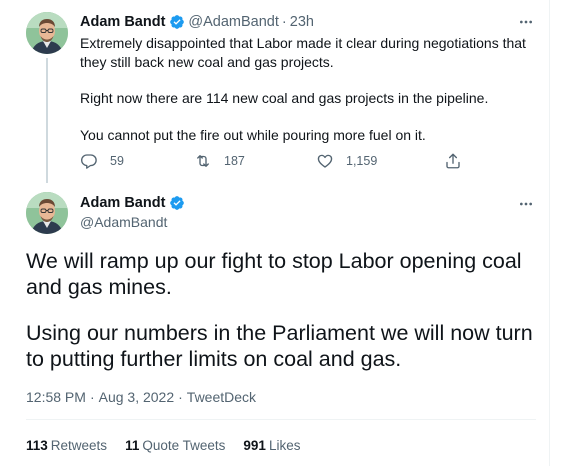 The height and width of the screenshot is (466, 578). What do you see at coordinates (137, 397) in the screenshot?
I see `tweet-date: Aug 3, 2022` at bounding box center [137, 397].